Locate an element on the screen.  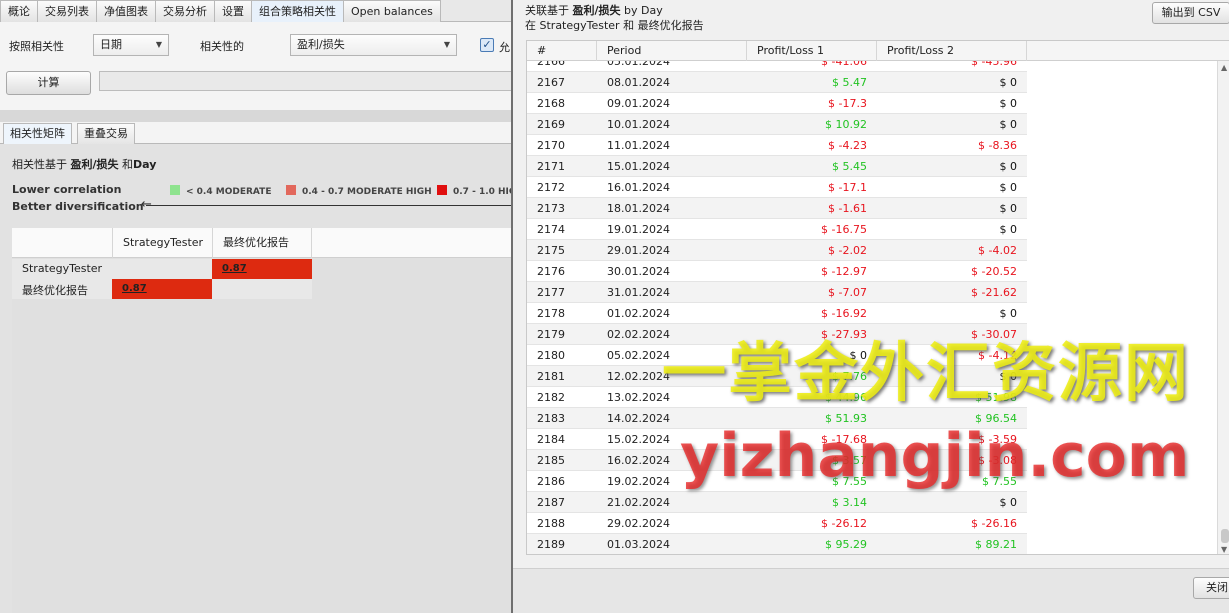
table-row: 2174 19.01.2024 $ -16.75 $ 0 is located at coordinates (777, 229).